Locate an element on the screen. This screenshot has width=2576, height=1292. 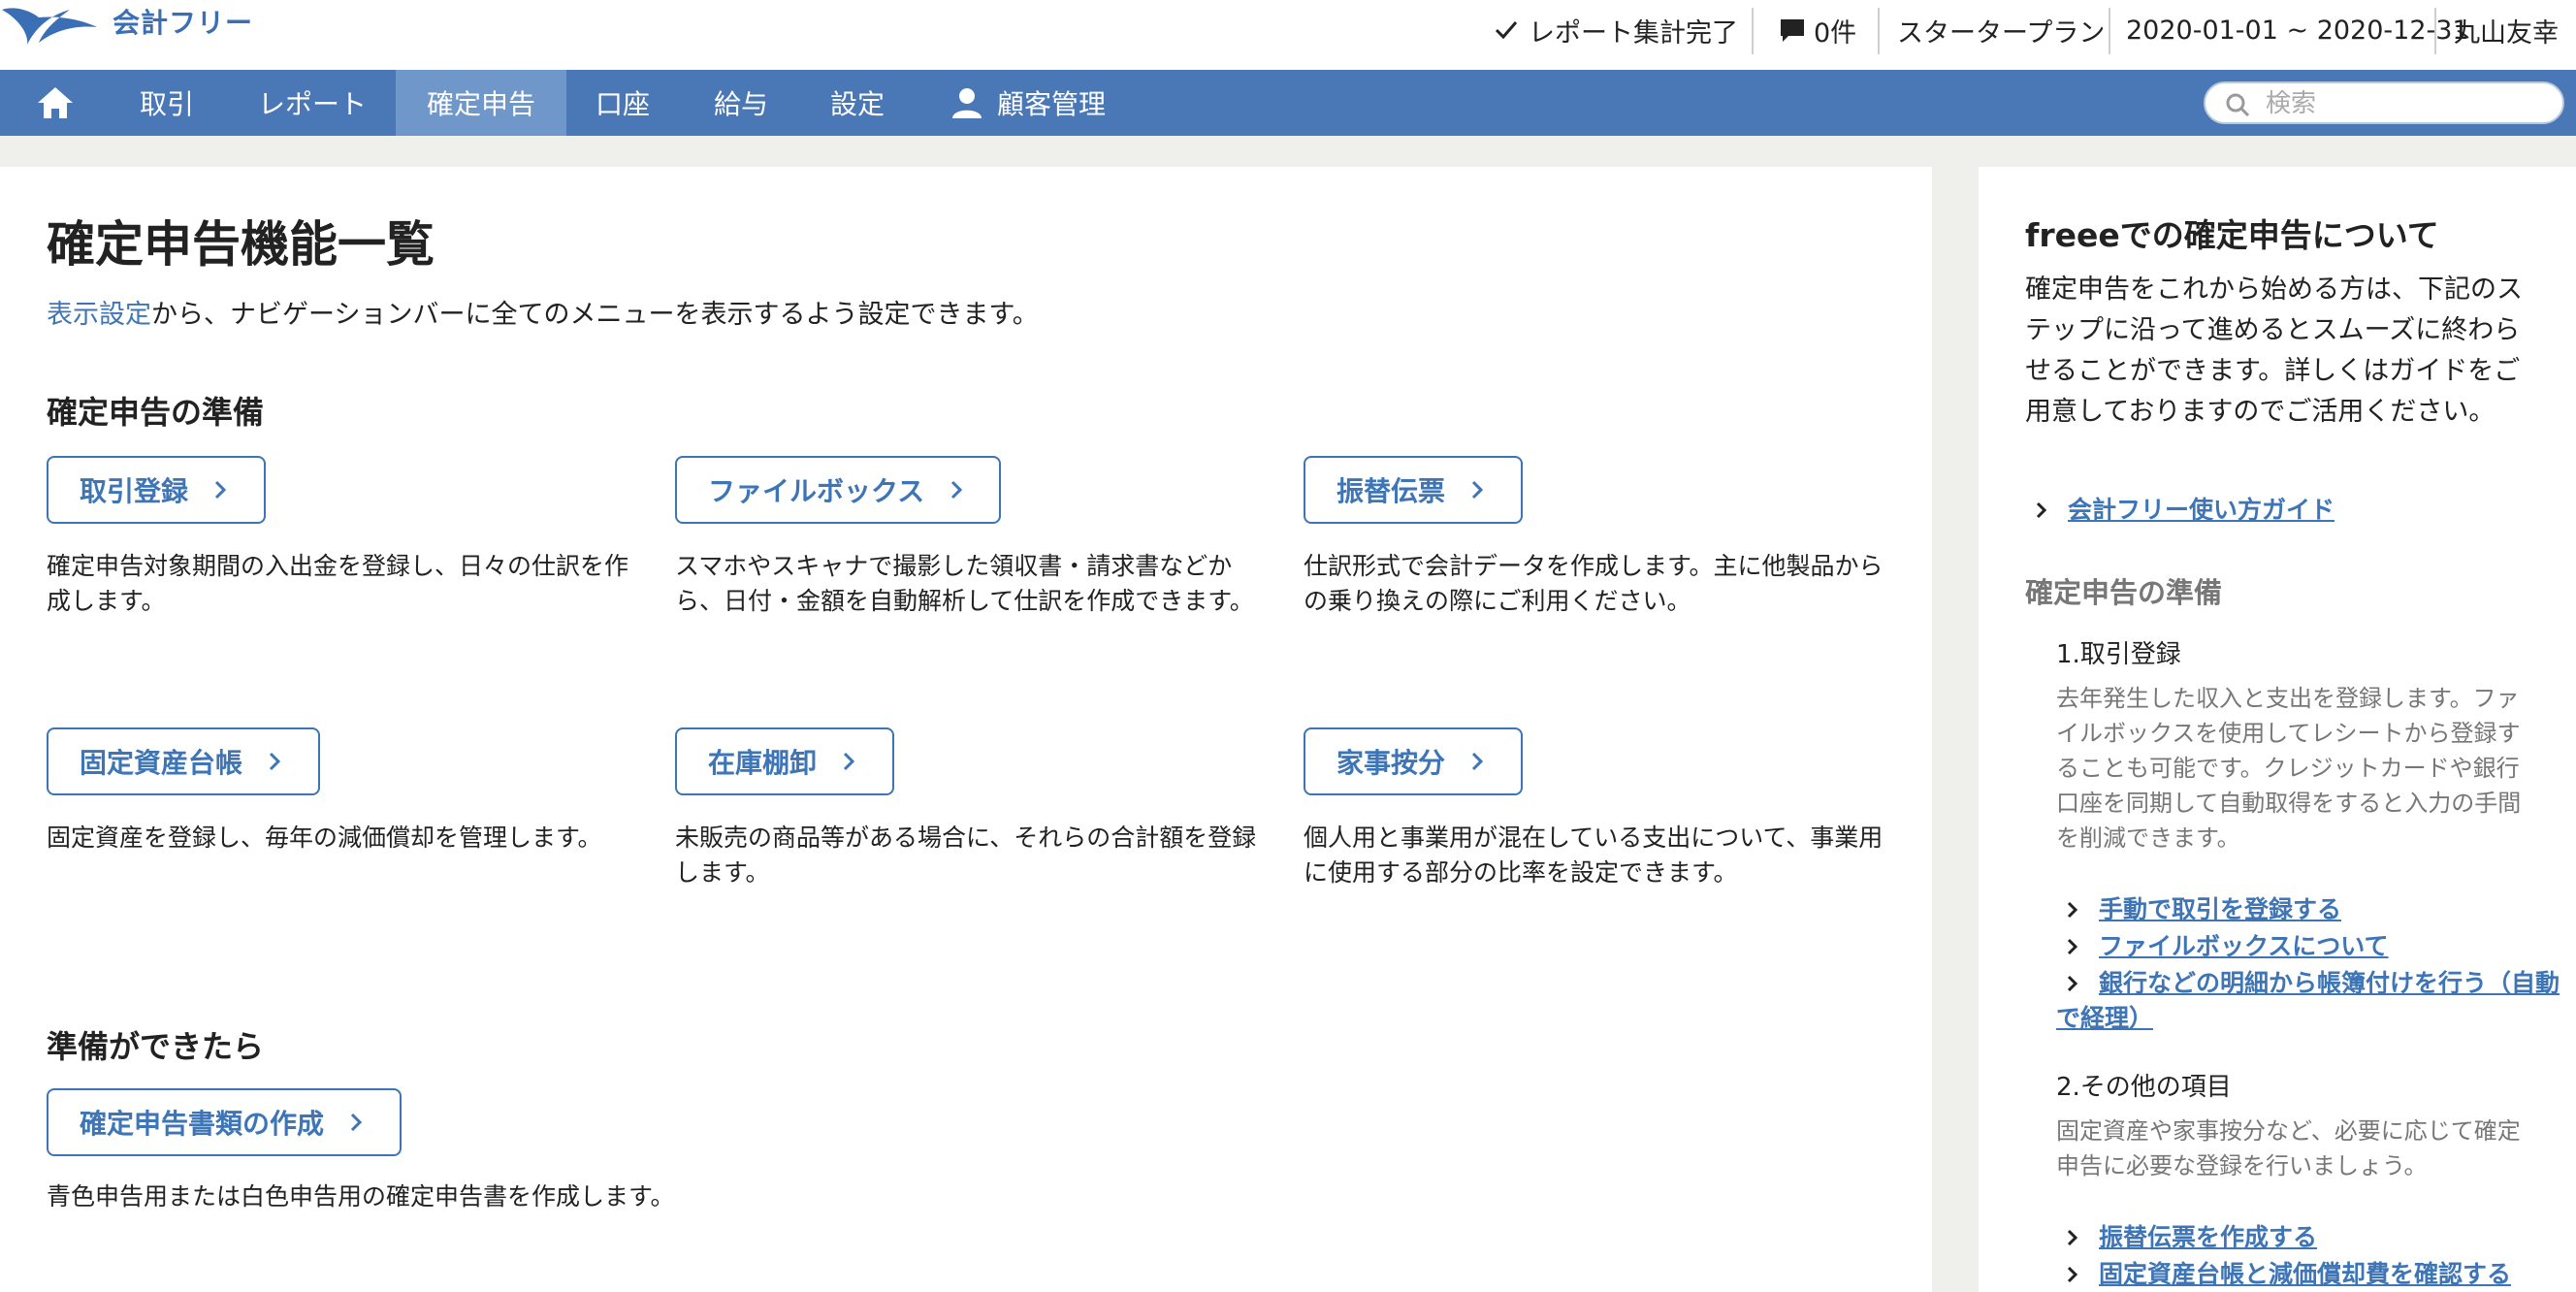
link-label: 固定資産台帳と減価償却費を確認する is located at coordinates (2305, 1274).